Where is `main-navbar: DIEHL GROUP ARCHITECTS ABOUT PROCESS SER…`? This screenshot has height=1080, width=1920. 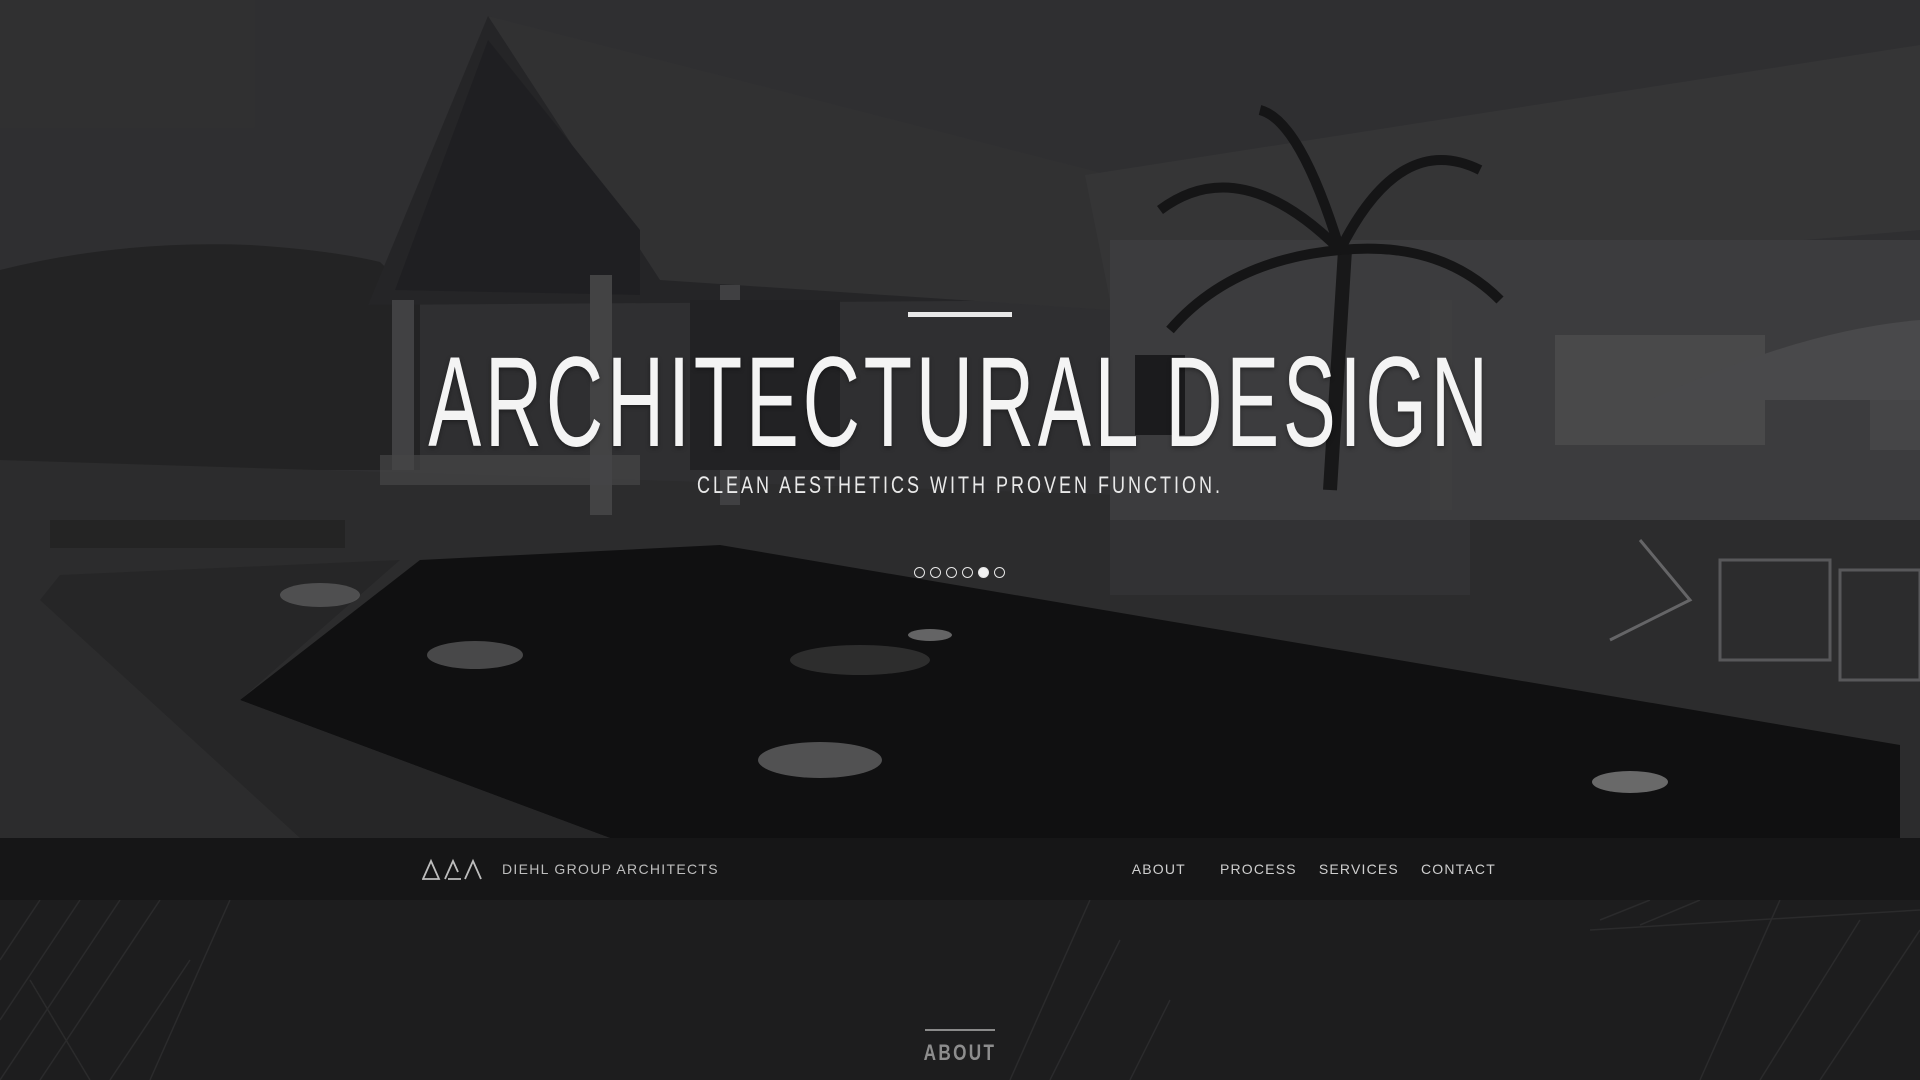
main-navbar: DIEHL GROUP ARCHITECTS ABOUT PROCESS SER… is located at coordinates (960, 869).